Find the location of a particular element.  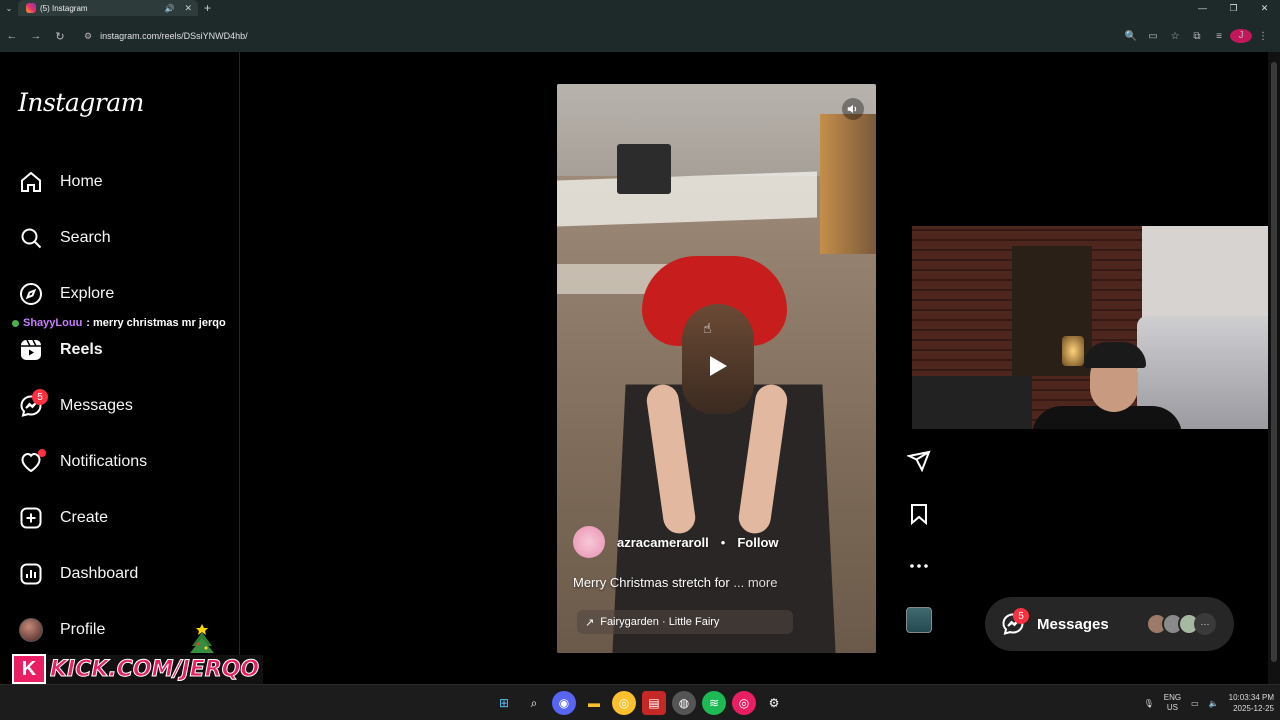

speaker-icon: 🔈 is located at coordinates (1214, 703).